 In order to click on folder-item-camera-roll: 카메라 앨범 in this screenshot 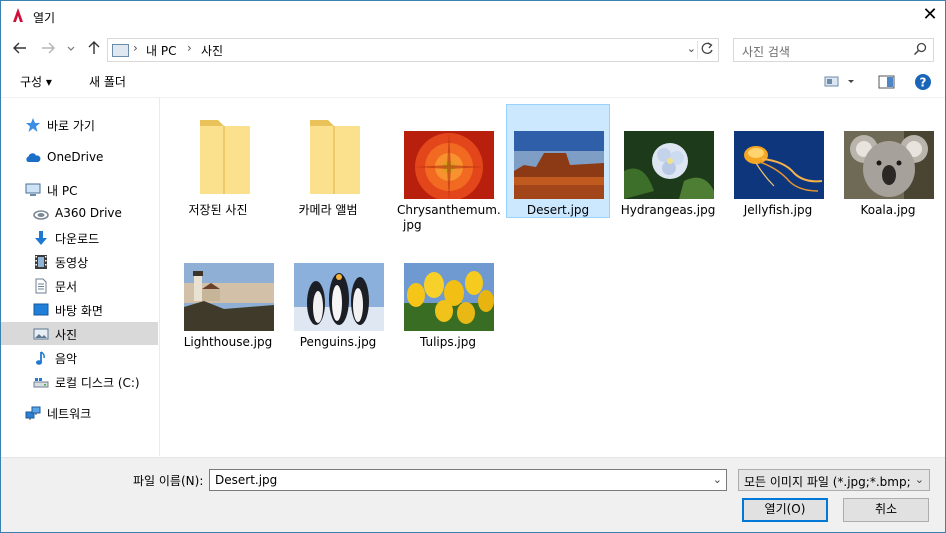, I will do `click(328, 161)`.